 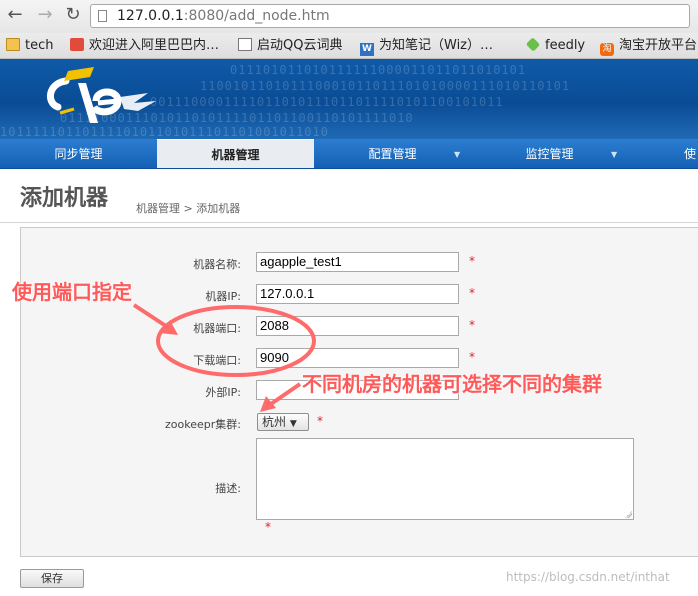 What do you see at coordinates (445, 479) in the screenshot?
I see `description-textarea` at bounding box center [445, 479].